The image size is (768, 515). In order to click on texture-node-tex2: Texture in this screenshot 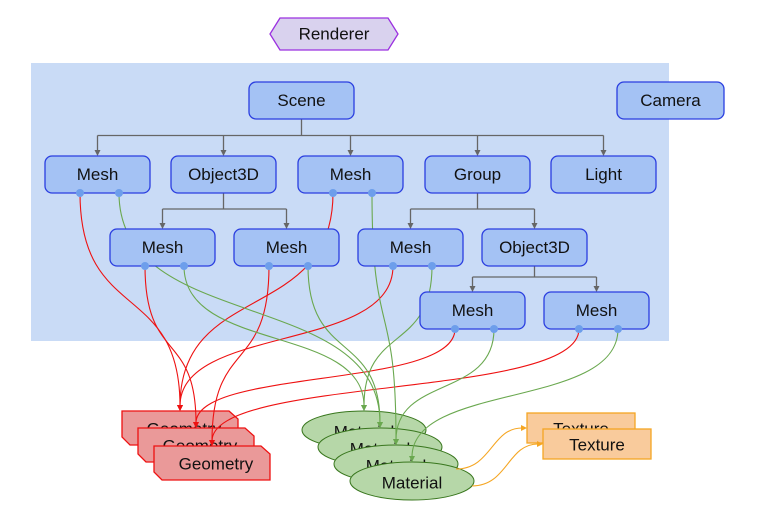, I will do `click(597, 444)`.